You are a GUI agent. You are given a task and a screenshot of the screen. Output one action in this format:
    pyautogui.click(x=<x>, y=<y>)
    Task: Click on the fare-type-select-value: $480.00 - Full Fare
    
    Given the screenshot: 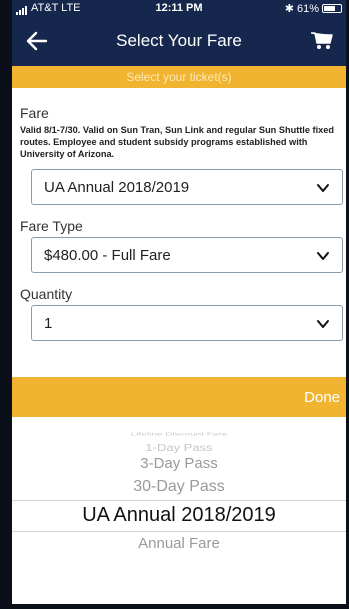 What is the action you would take?
    pyautogui.click(x=107, y=255)
    